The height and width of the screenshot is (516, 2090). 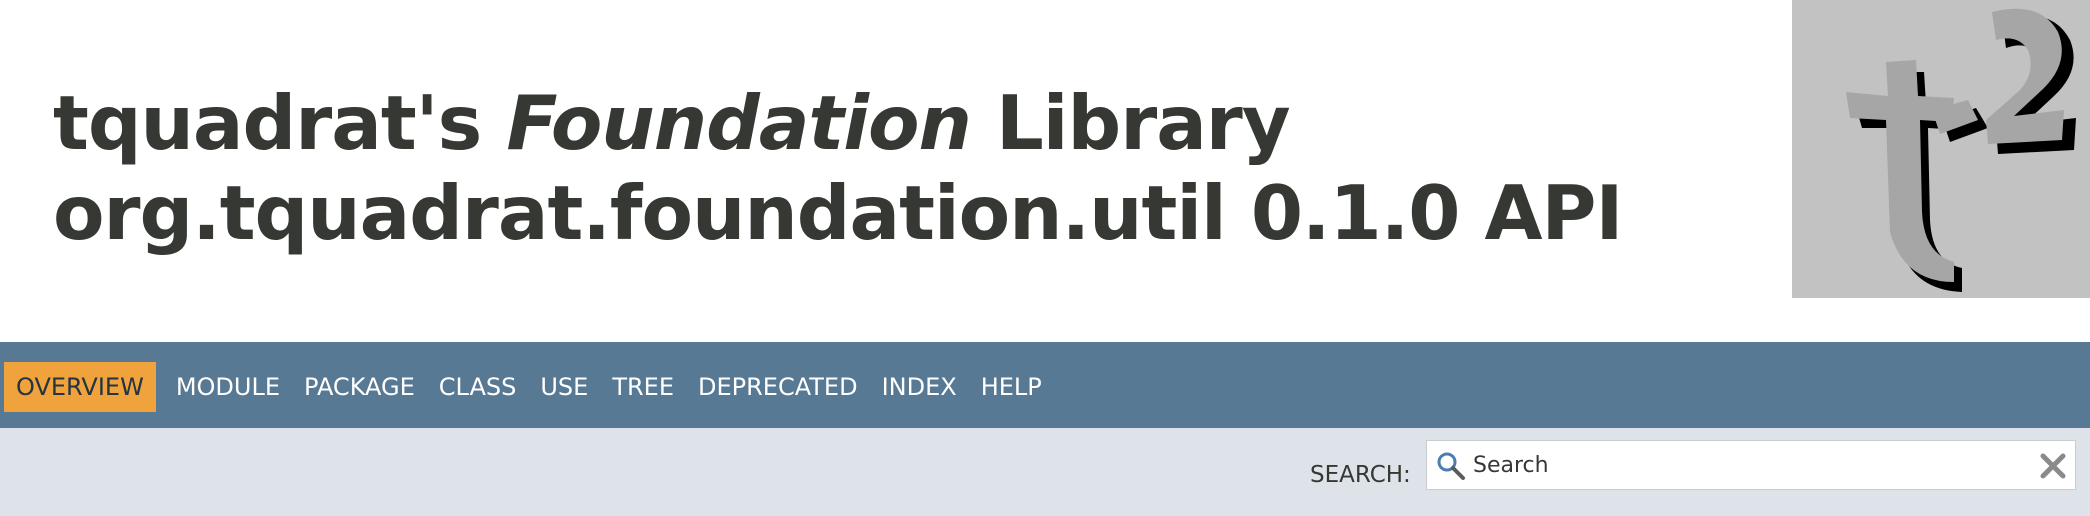 I want to click on nav-link-deprecated: DEPRECATED, so click(x=778, y=387).